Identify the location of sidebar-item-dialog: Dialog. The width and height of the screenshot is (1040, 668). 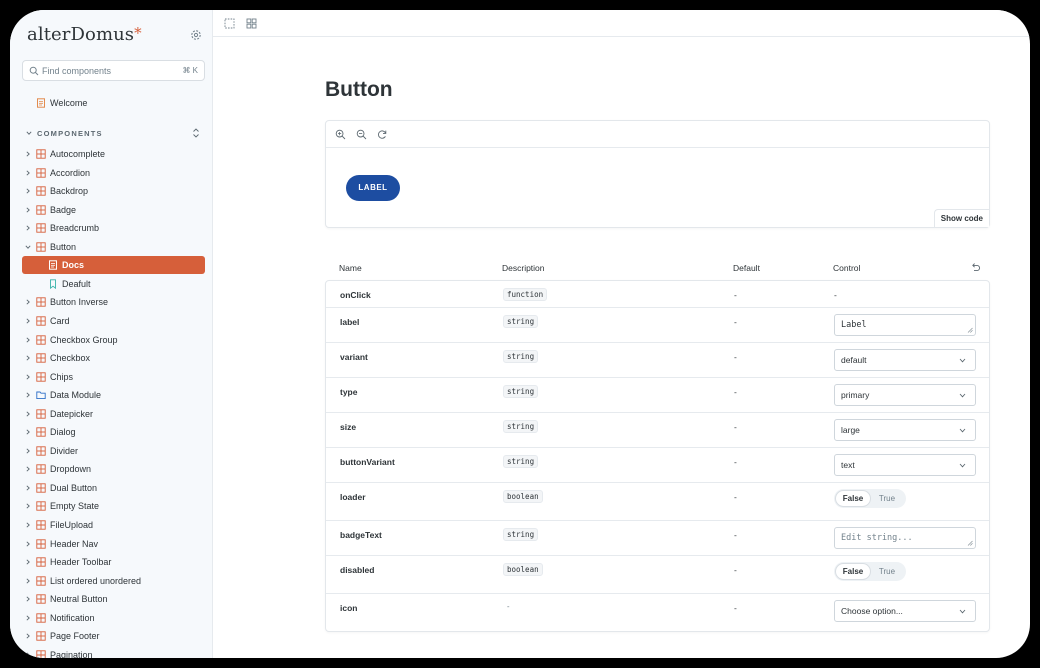
(113, 432).